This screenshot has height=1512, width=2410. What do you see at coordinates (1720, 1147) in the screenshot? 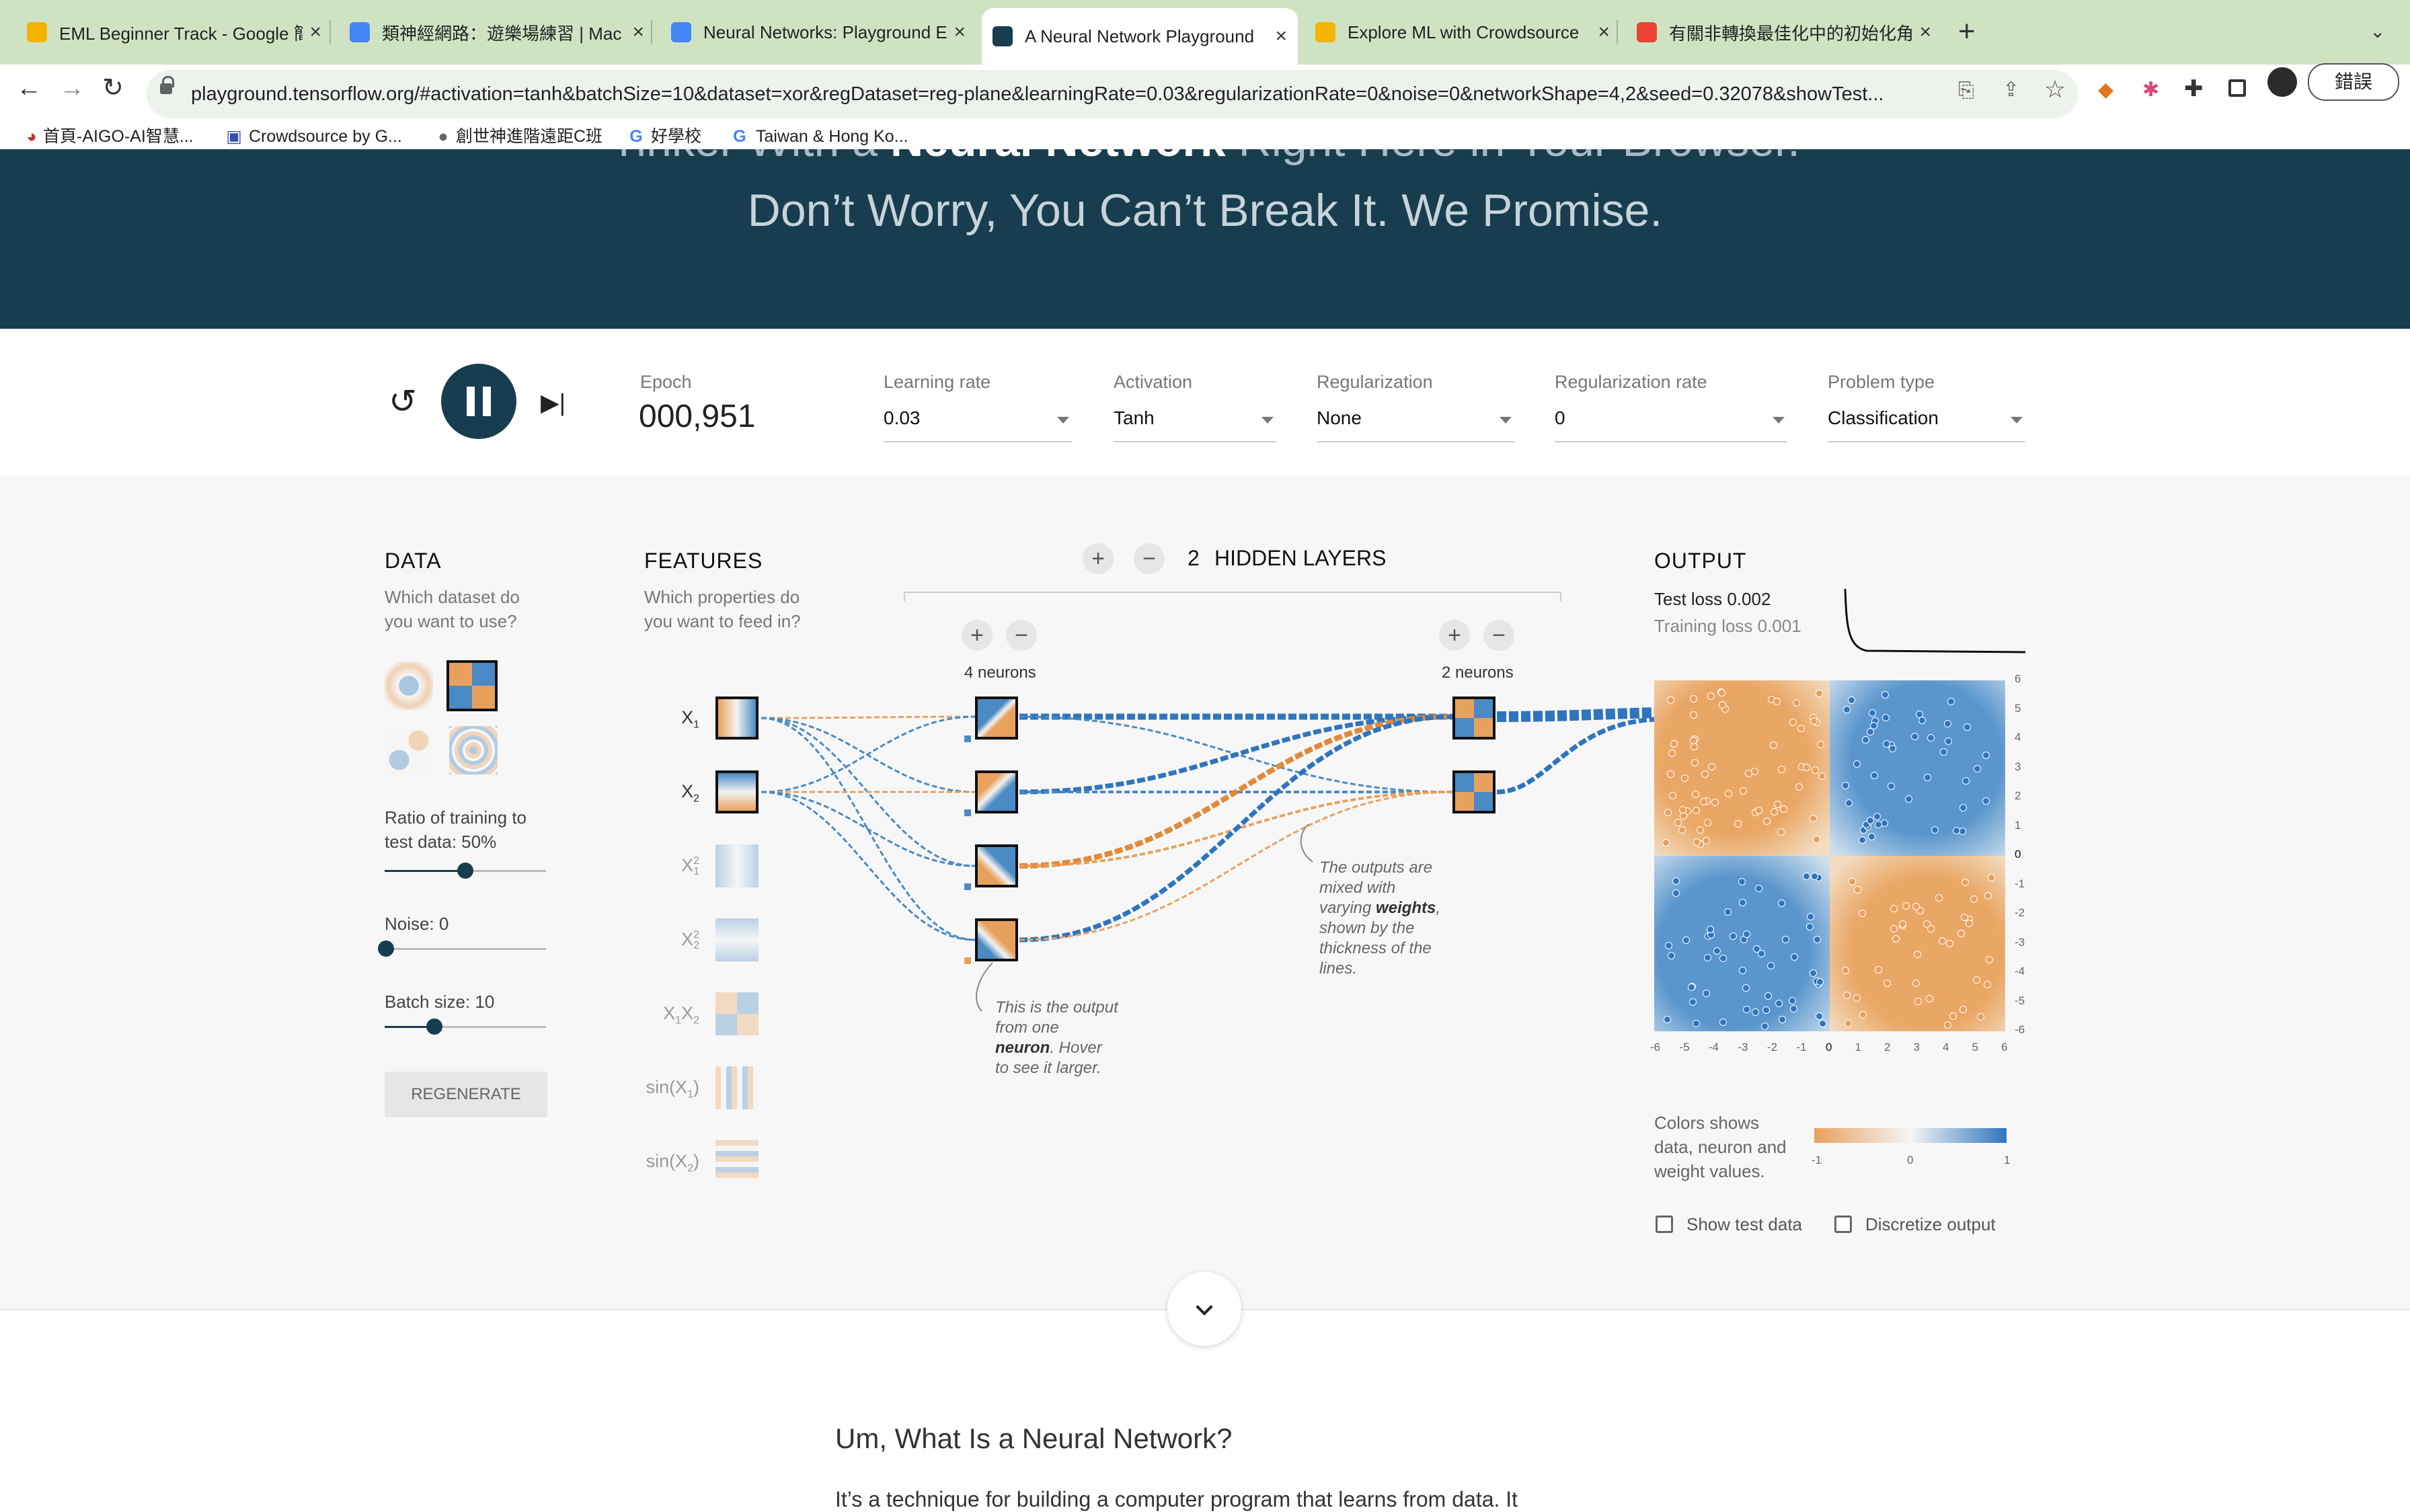
I see `legend-line: data, neuron and` at bounding box center [1720, 1147].